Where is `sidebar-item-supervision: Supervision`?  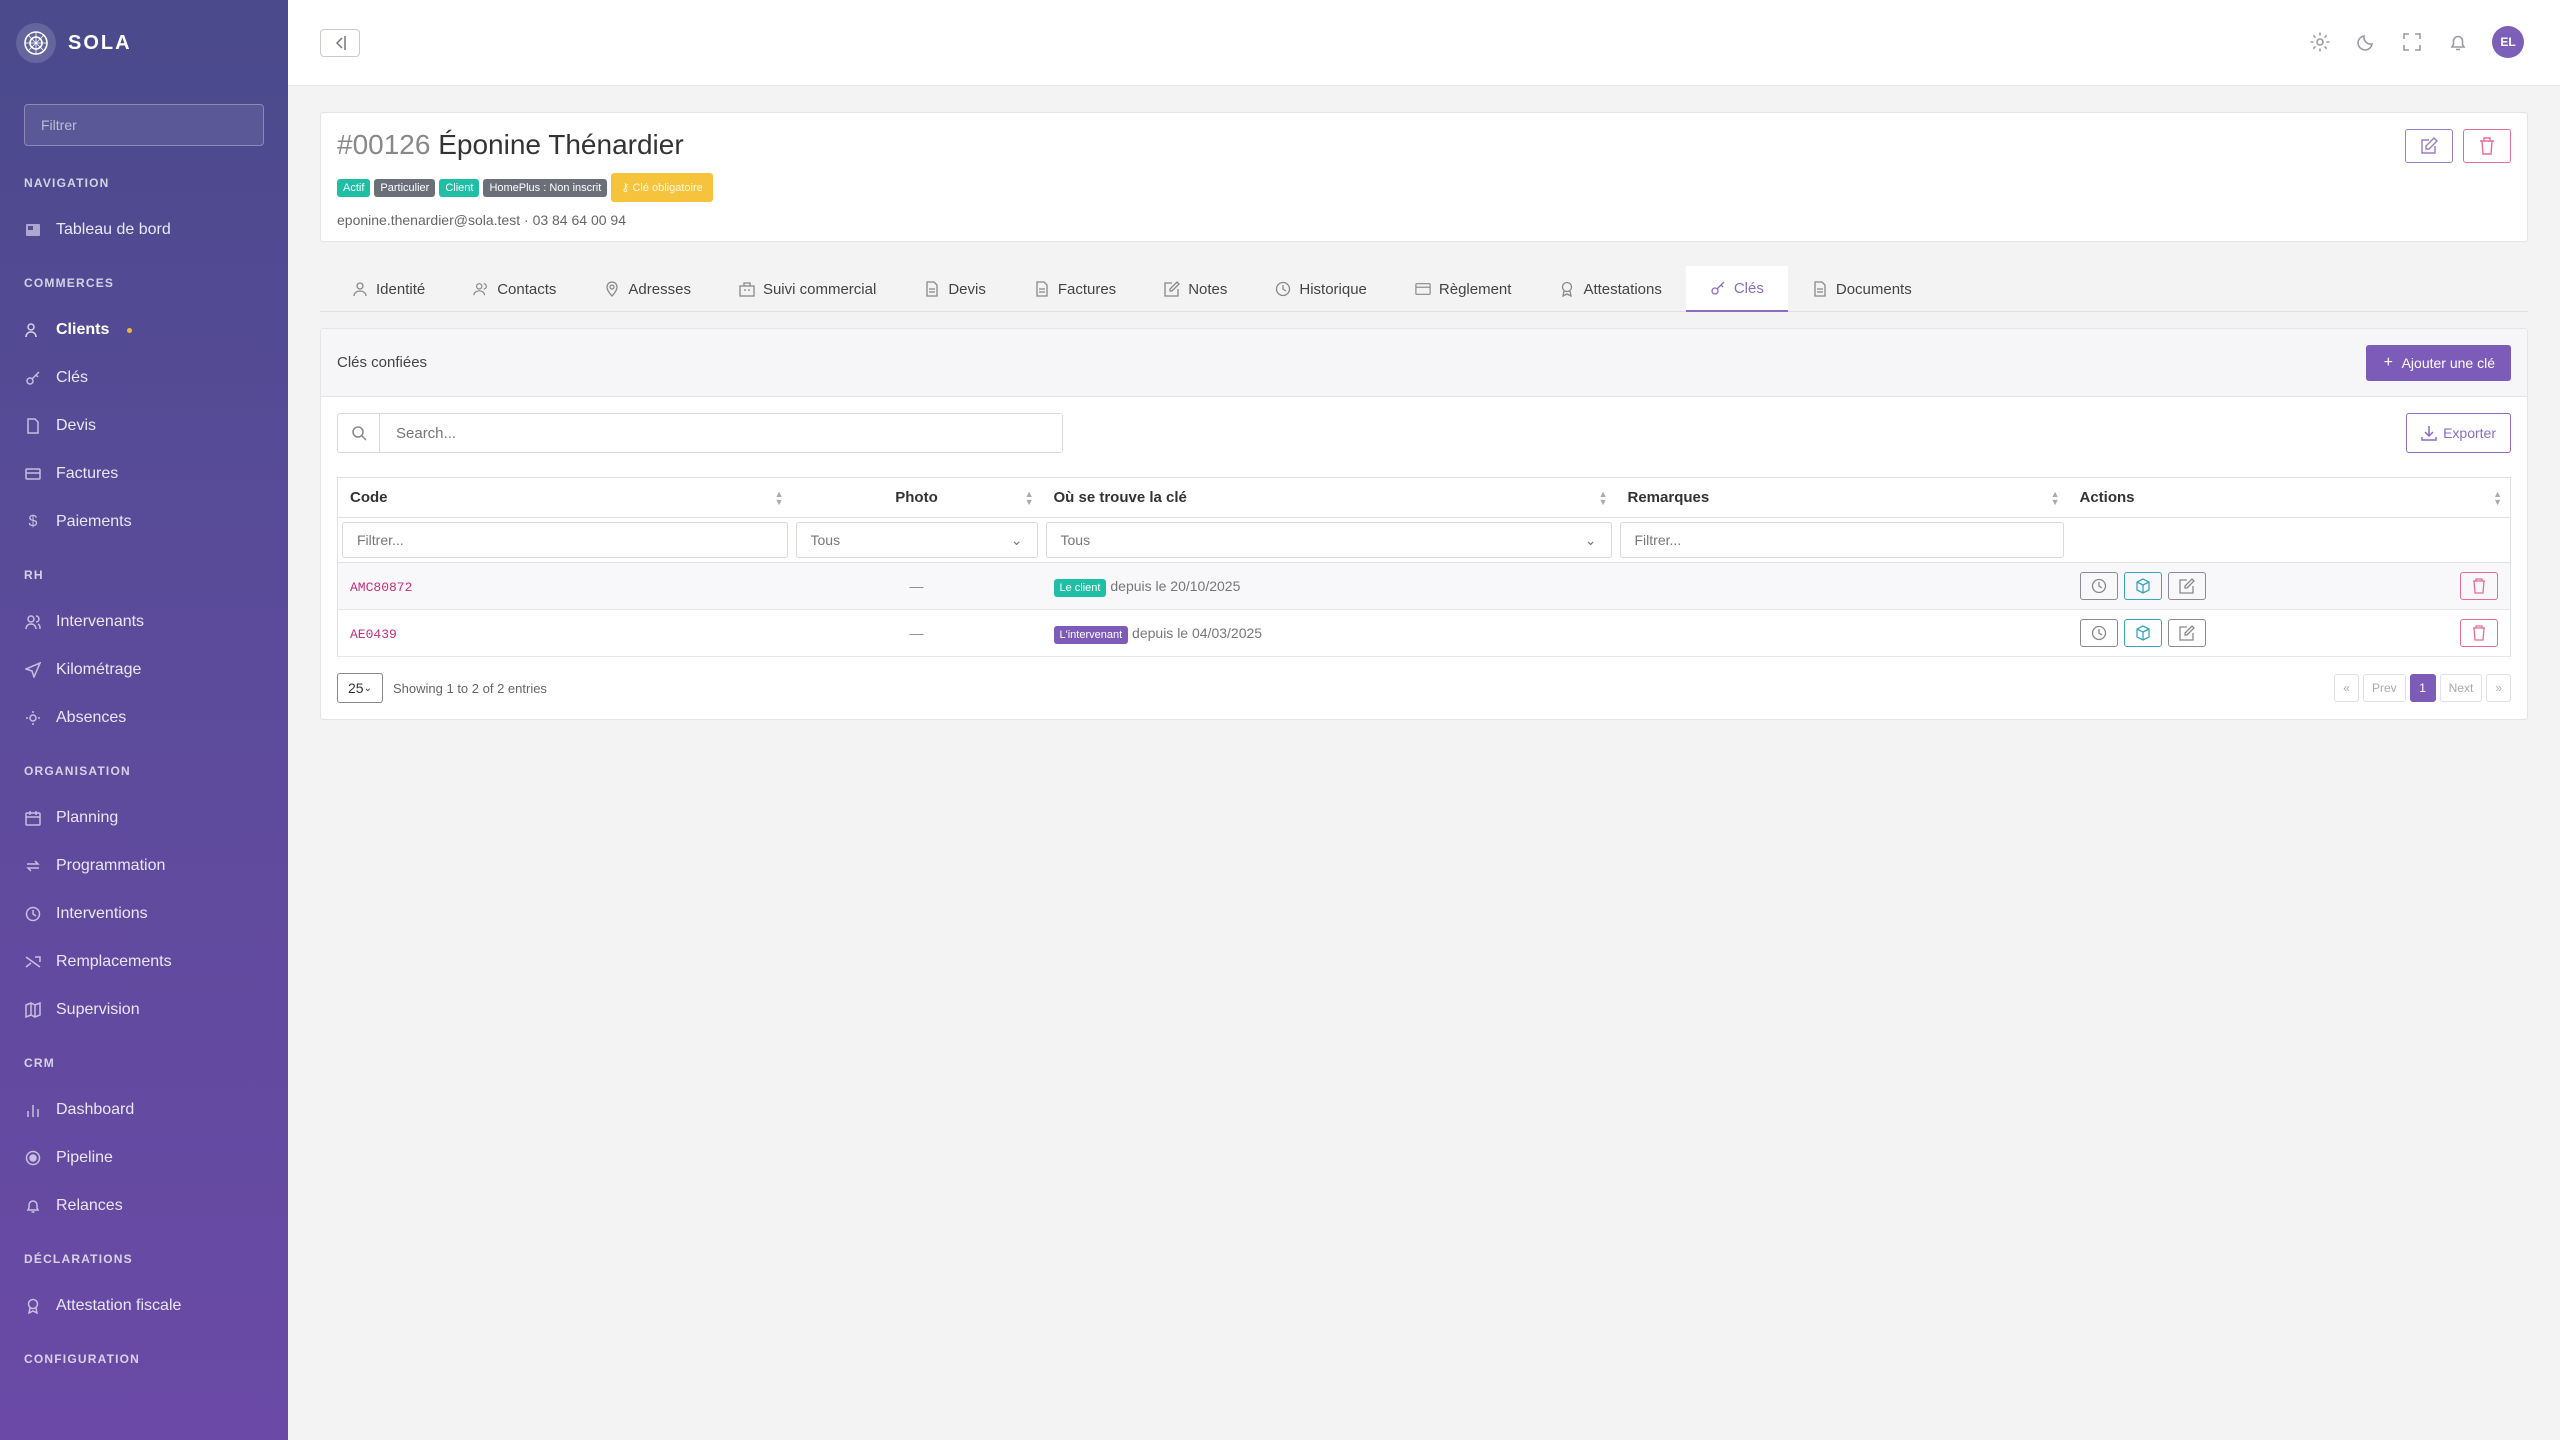
sidebar-item-supervision: Supervision is located at coordinates (144, 1010).